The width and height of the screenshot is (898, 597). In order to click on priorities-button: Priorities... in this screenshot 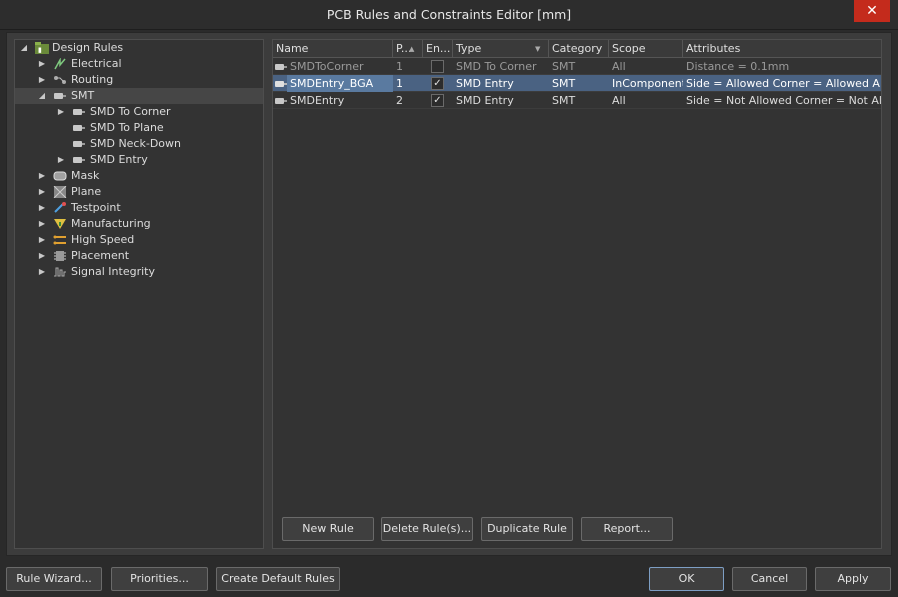, I will do `click(159, 579)`.